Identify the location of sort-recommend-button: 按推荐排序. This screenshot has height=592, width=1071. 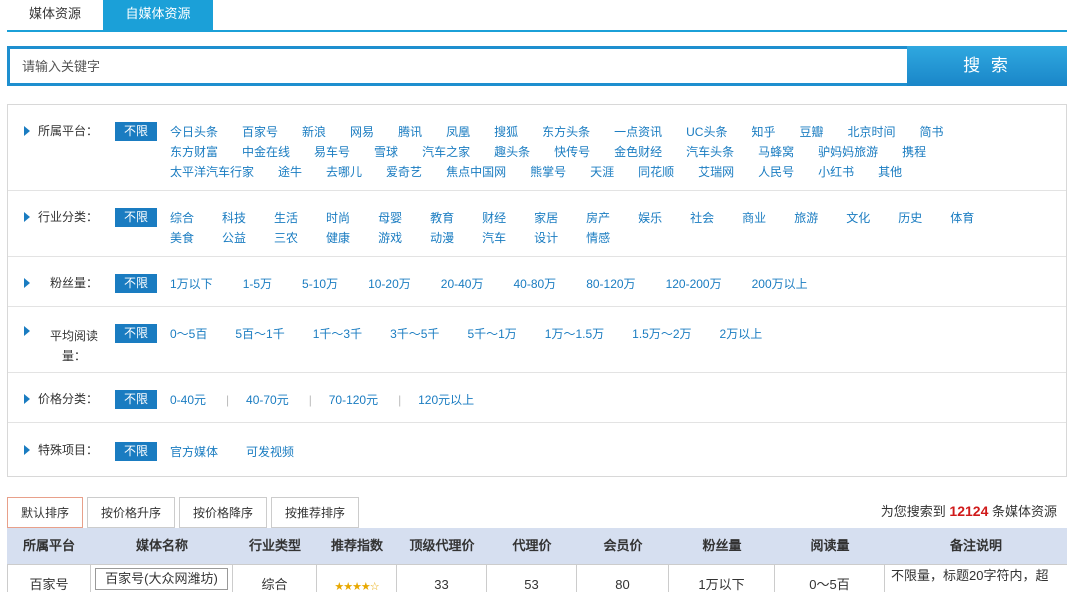
(315, 512).